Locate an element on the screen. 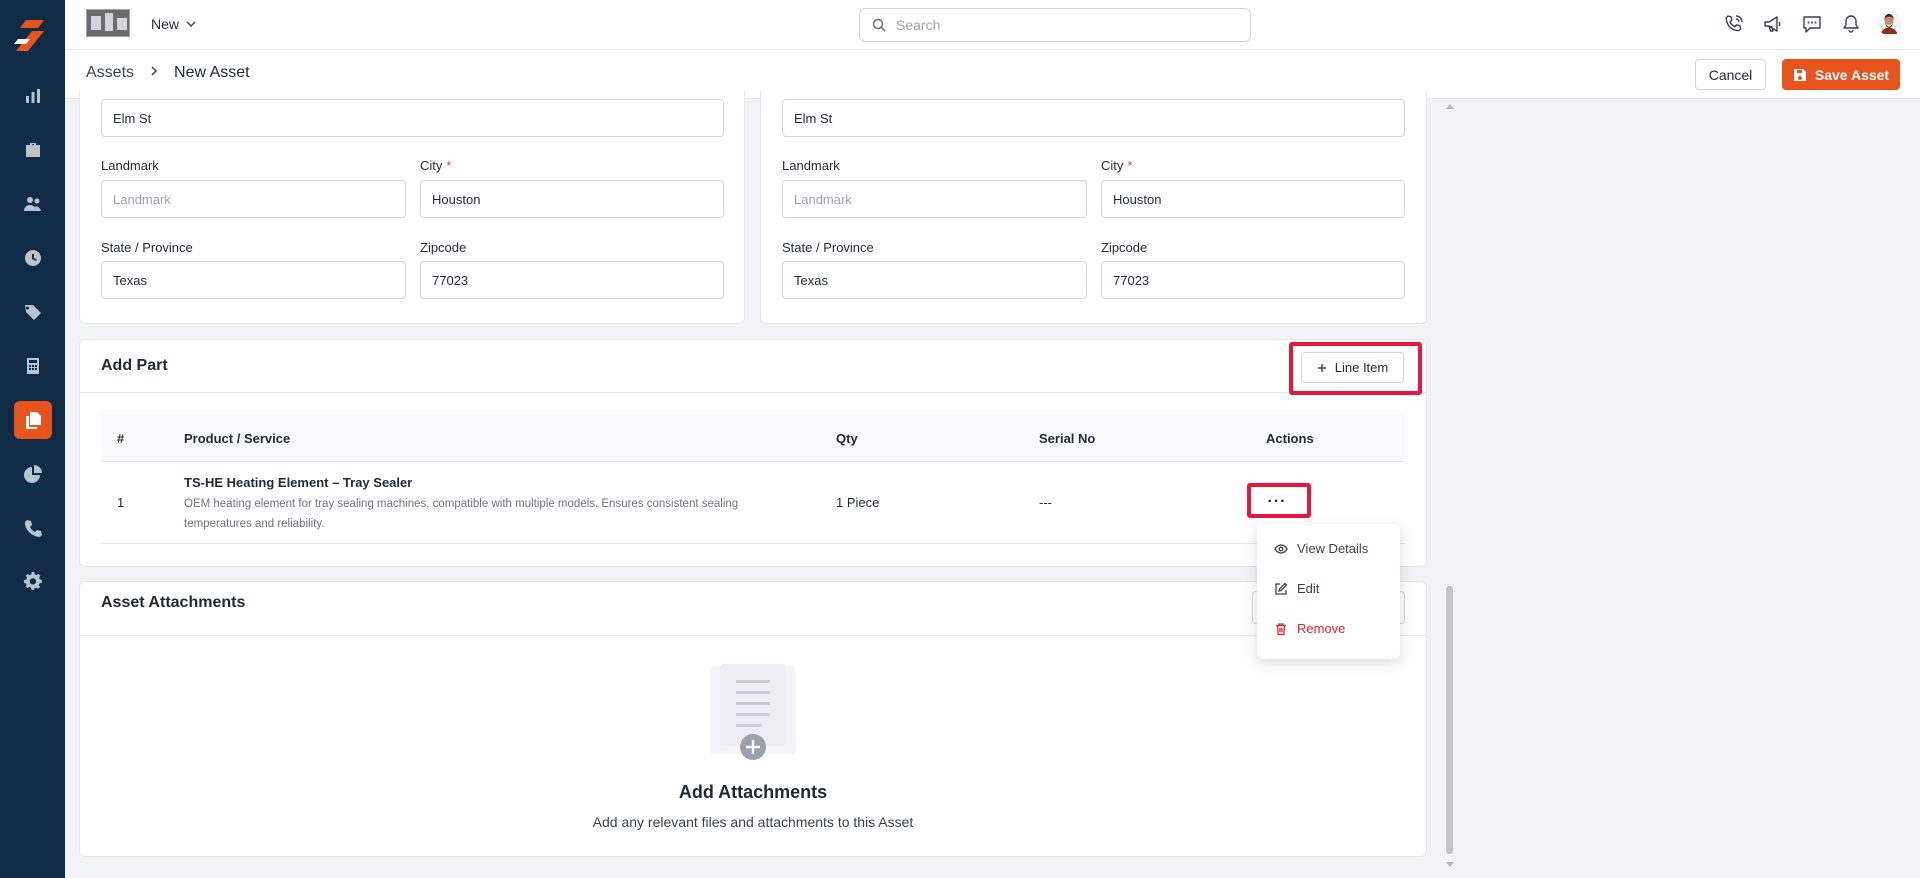 Image resolution: width=1920 pixels, height=878 pixels. user-avatar is located at coordinates (1890, 24).